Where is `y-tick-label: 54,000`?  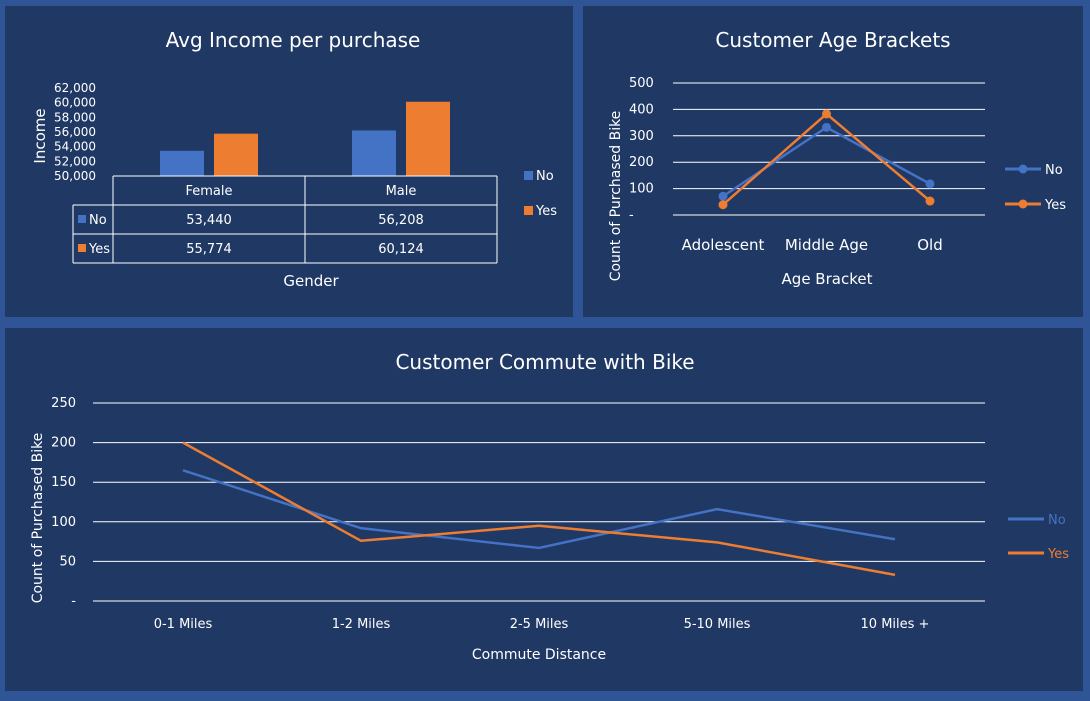 y-tick-label: 54,000 is located at coordinates (75, 147).